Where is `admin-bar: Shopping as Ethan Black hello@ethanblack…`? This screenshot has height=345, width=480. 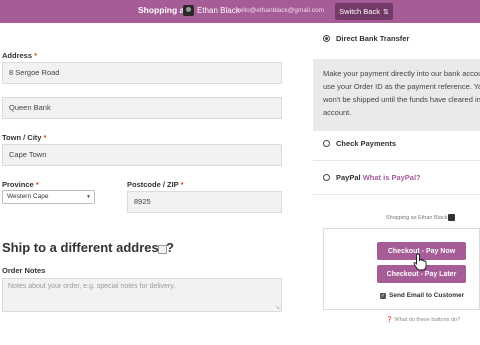
admin-bar: Shopping as Ethan Black hello@ethanblack… is located at coordinates (240, 11).